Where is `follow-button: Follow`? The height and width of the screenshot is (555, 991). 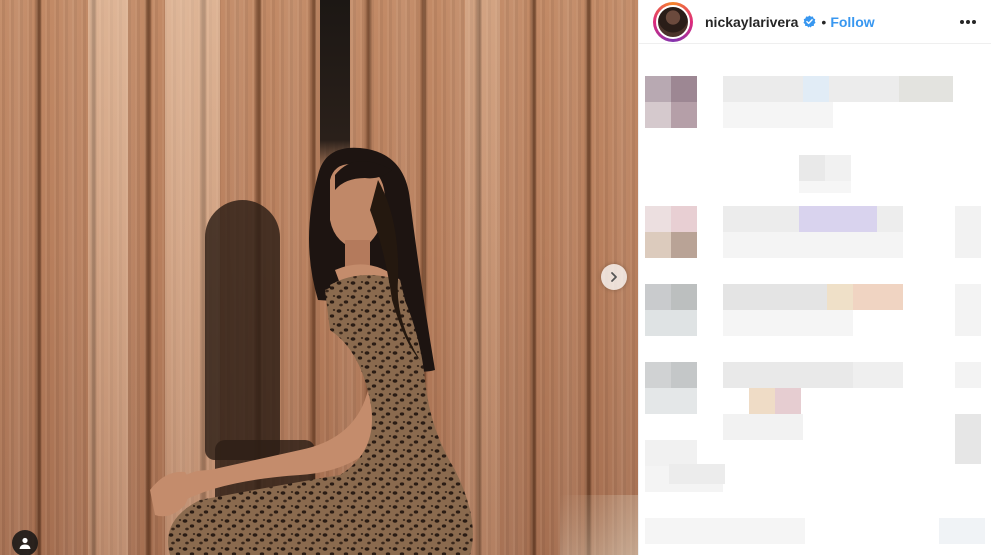 follow-button: Follow is located at coordinates (852, 22).